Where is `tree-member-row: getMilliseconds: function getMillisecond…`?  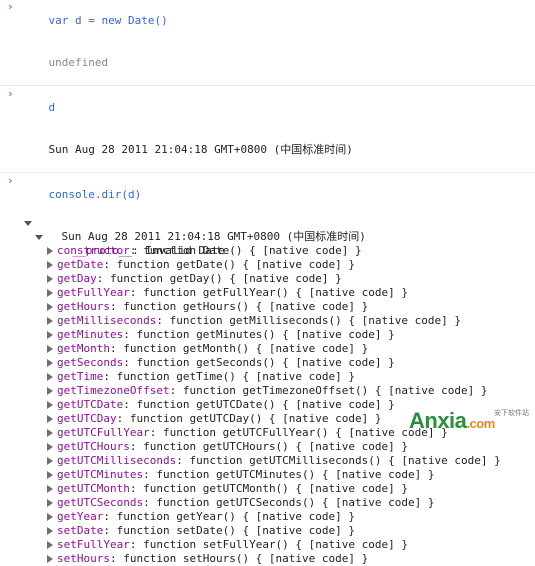
tree-member-row: getMilliseconds: function getMillisecond… is located at coordinates (267, 321).